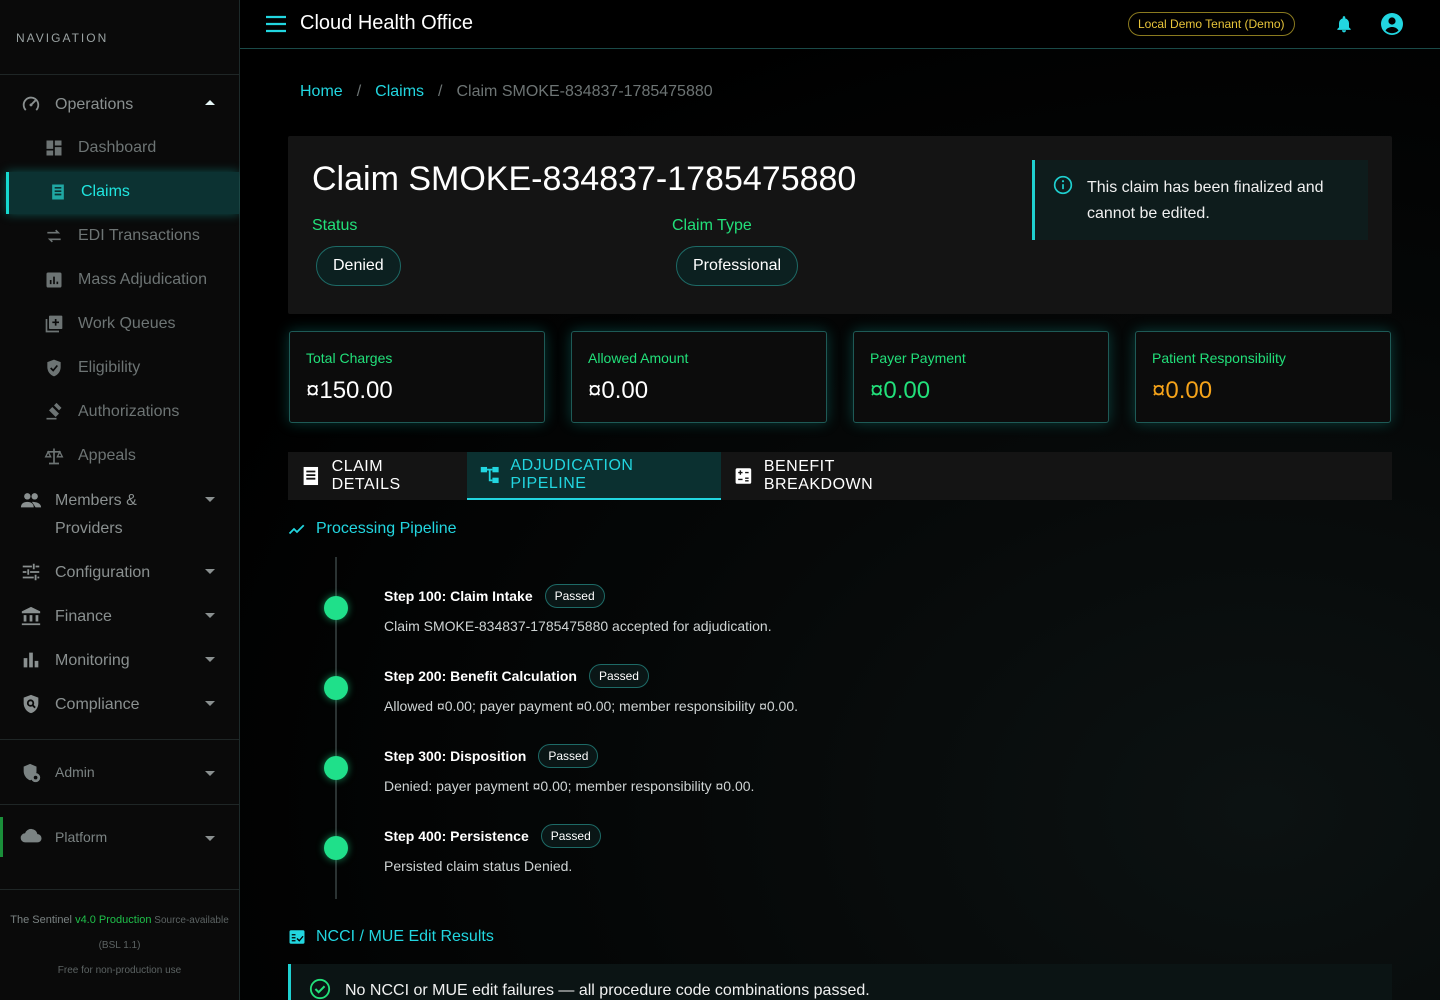 This screenshot has height=1000, width=1440. What do you see at coordinates (391, 937) in the screenshot?
I see `ncci-mue-heading: NCCI / MUE Edit Results` at bounding box center [391, 937].